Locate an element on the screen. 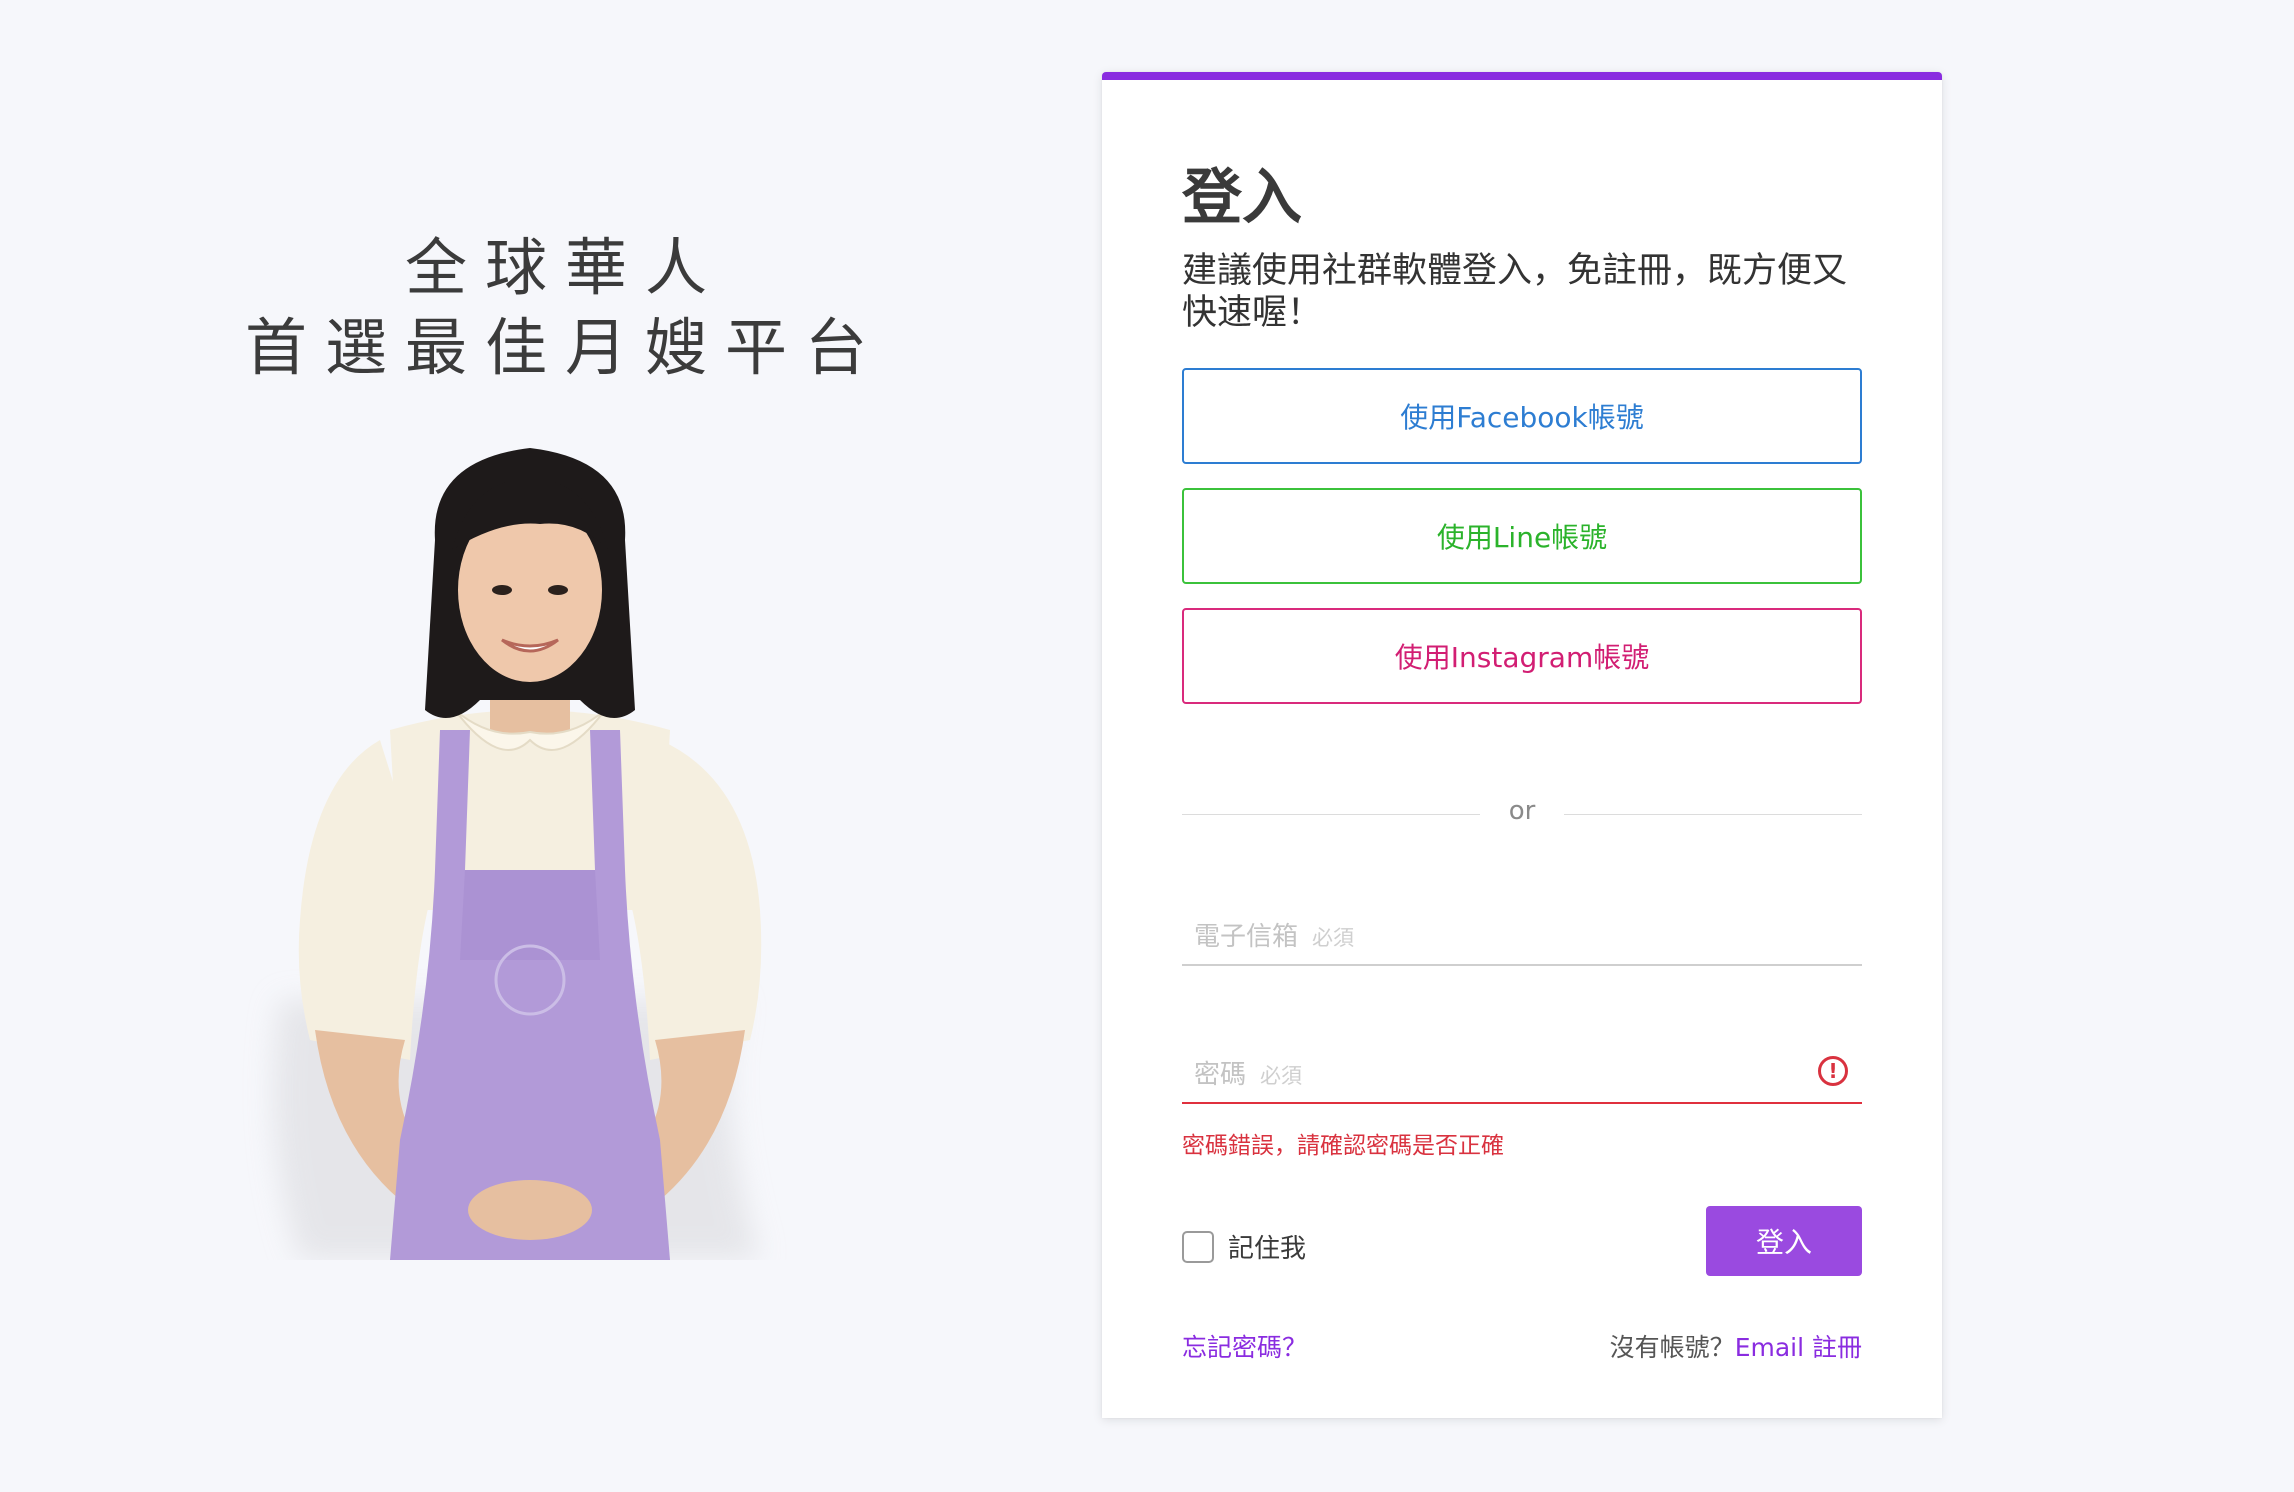 Image resolution: width=2294 pixels, height=1492 pixels. signup-prompt: 沒有帳號？Email 註冊 is located at coordinates (1736, 1346).